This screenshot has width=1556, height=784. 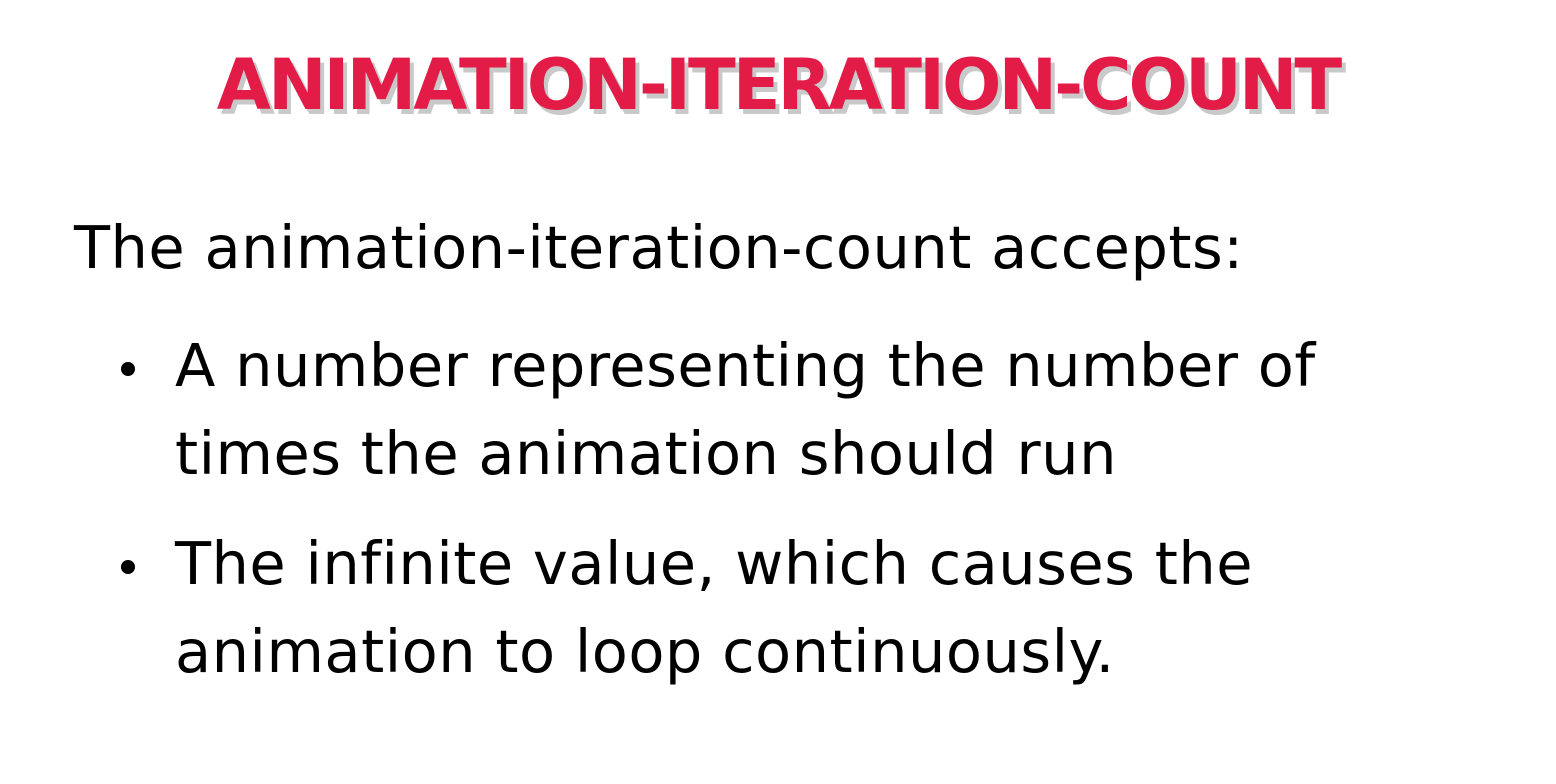 What do you see at coordinates (745, 365) in the screenshot?
I see `bullet-text-line: A number representing the number of` at bounding box center [745, 365].